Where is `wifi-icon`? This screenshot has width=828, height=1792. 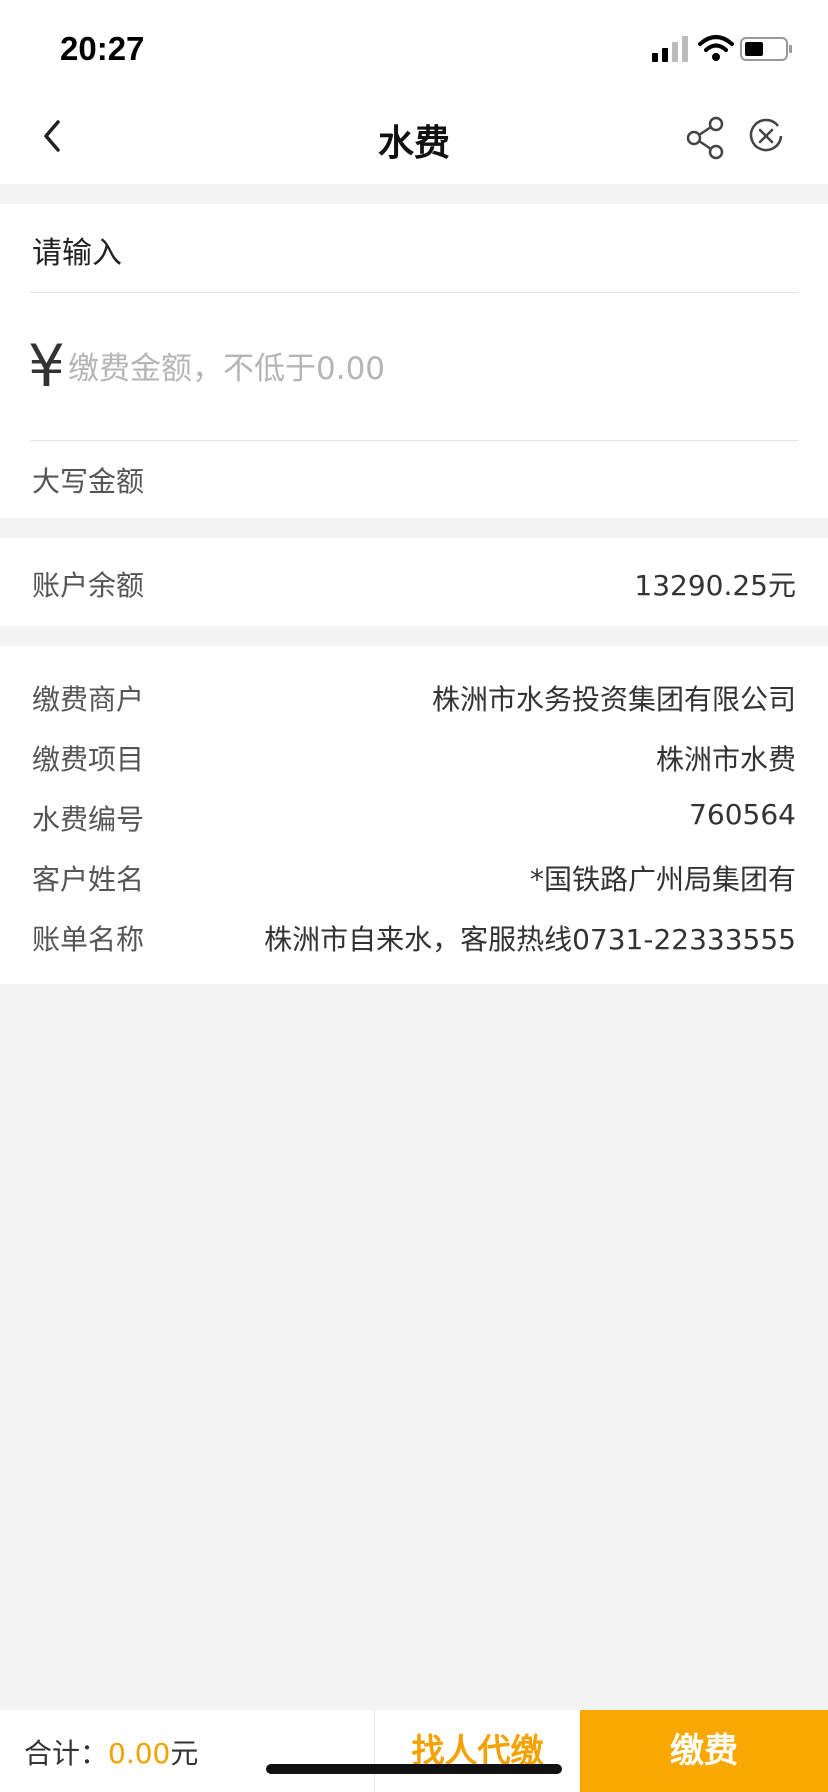
wifi-icon is located at coordinates (716, 48).